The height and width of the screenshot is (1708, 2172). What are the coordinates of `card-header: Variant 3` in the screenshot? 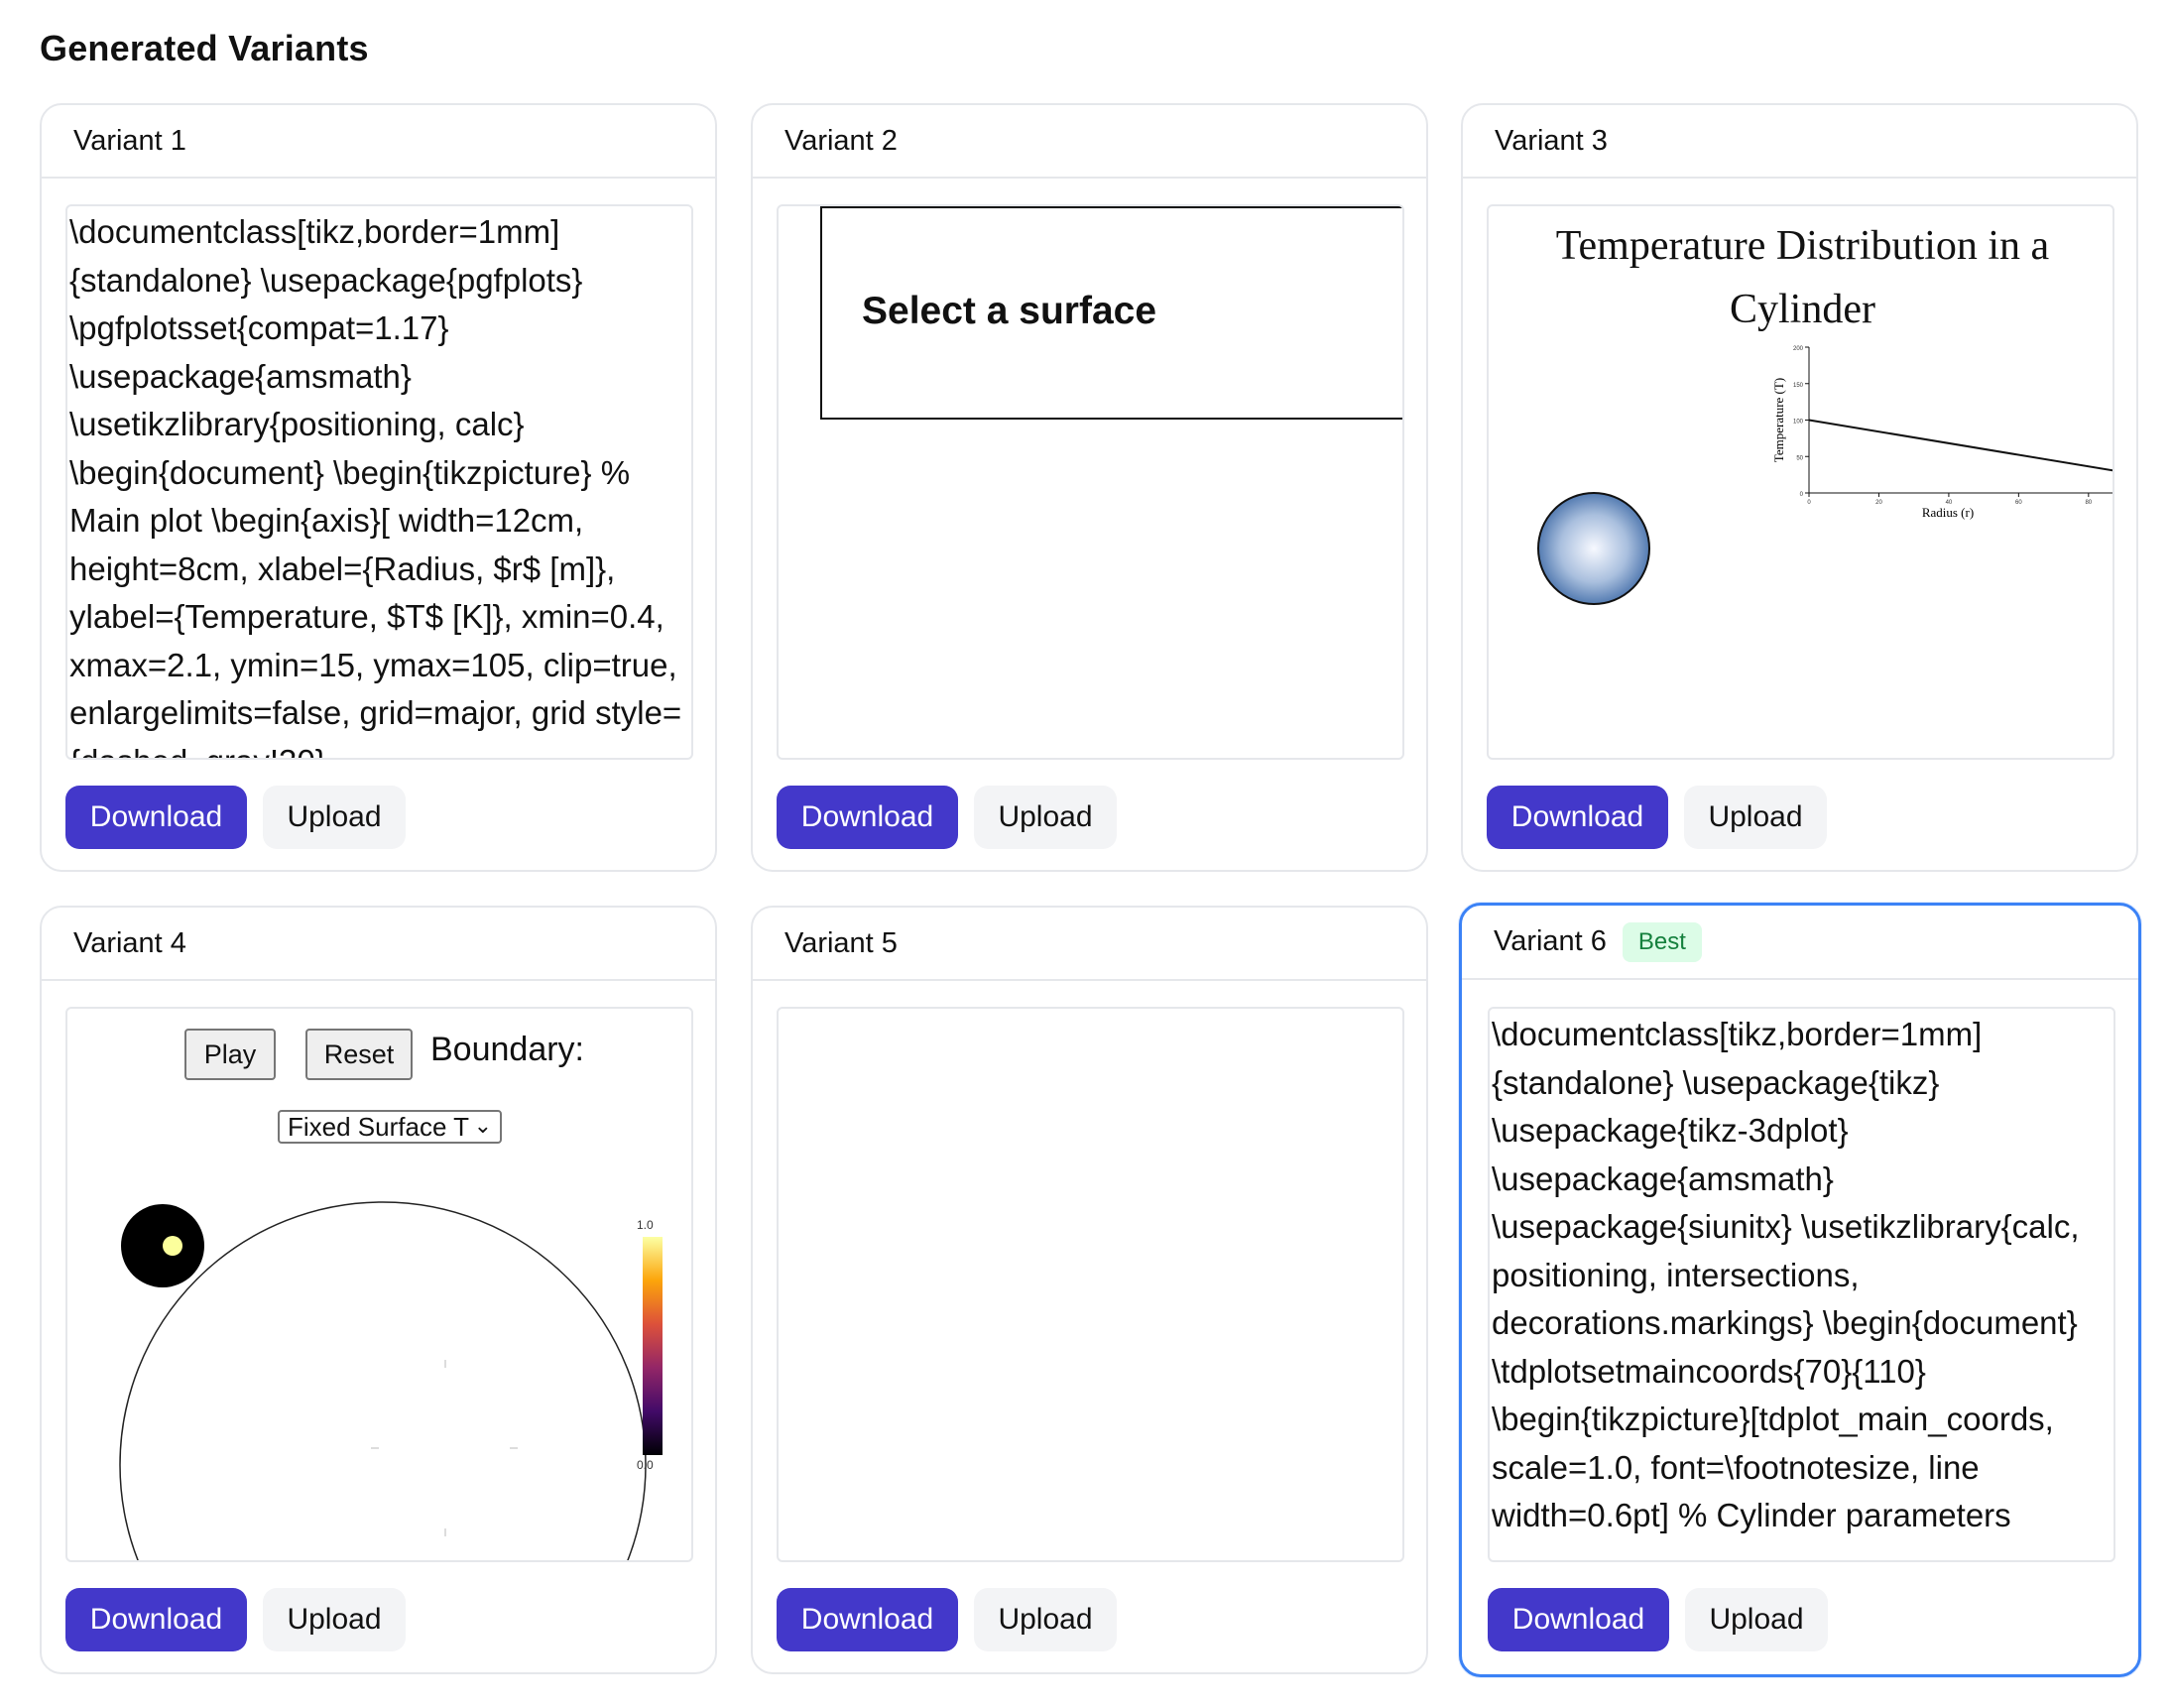 It's located at (1800, 142).